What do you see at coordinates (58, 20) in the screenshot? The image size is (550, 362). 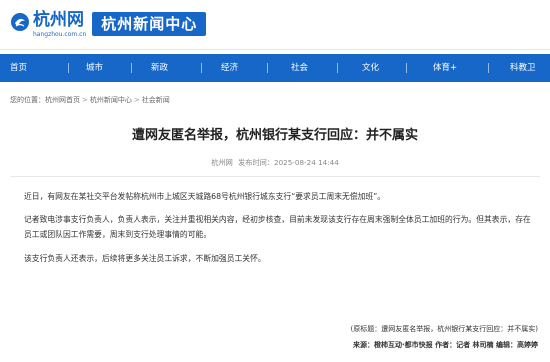 I see `logo-text: 杭州网` at bounding box center [58, 20].